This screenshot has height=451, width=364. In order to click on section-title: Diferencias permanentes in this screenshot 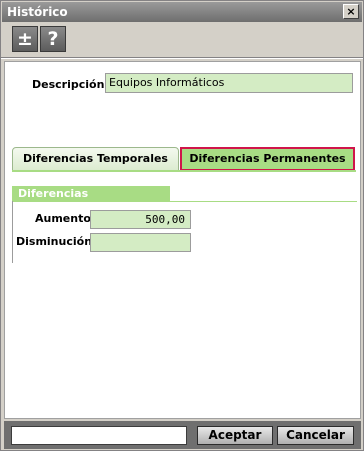, I will do `click(91, 201)`.